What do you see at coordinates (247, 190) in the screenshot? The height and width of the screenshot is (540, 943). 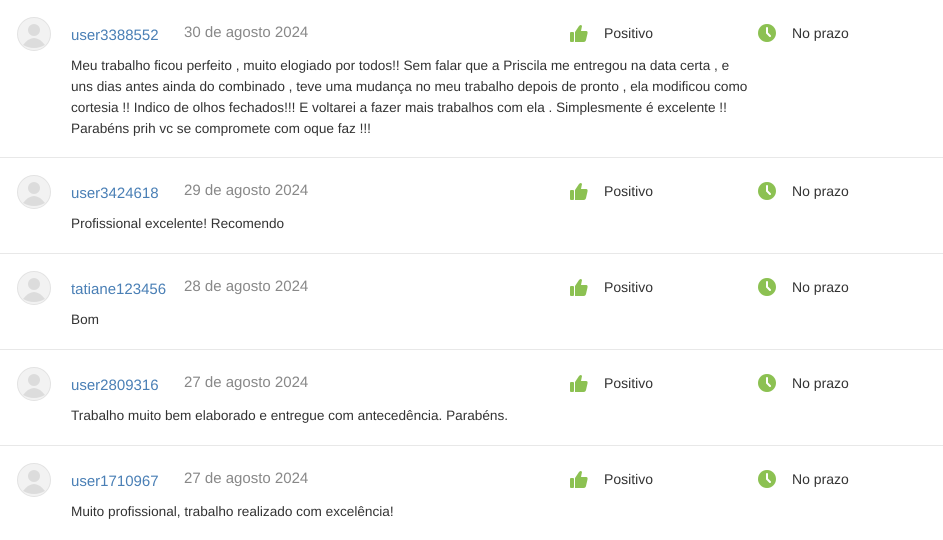 I see `review-date: 29 de agosto 2024` at bounding box center [247, 190].